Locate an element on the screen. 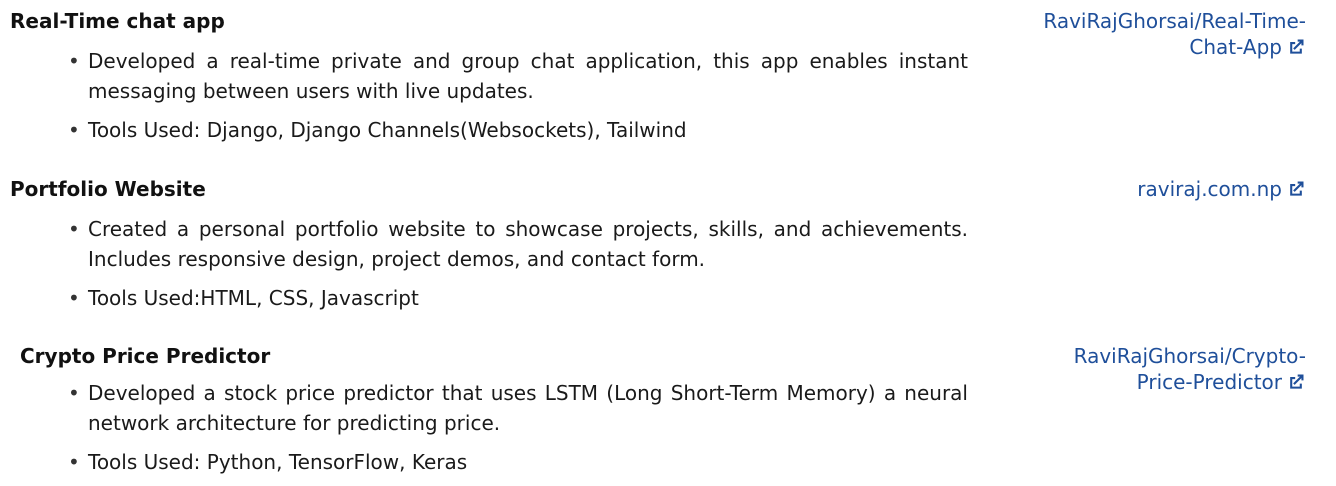 The image size is (1336, 486). link-text-line: RaviRajGhorsai/Crypto- is located at coordinates (1189, 356).